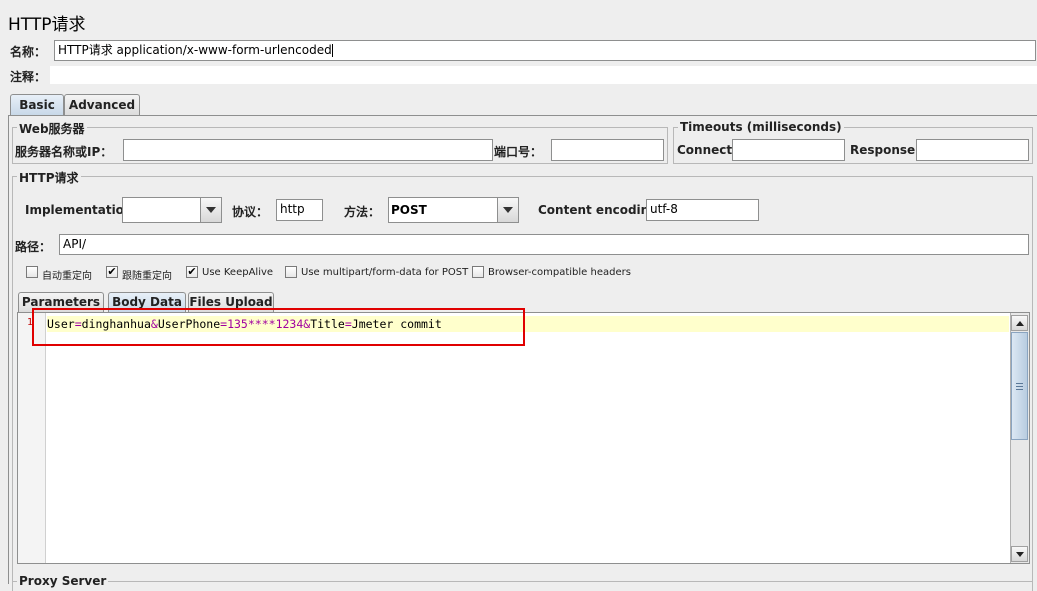 This screenshot has height=591, width=1037. Describe the element at coordinates (28, 52) in the screenshot. I see `name-label: 名称：` at that location.